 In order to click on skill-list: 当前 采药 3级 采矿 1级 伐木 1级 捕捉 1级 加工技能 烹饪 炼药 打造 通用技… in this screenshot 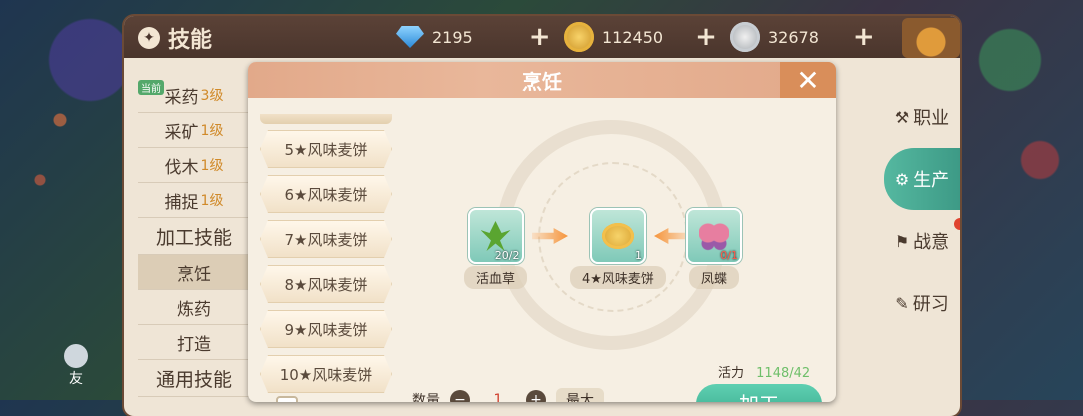, I will do `click(194, 237)`.